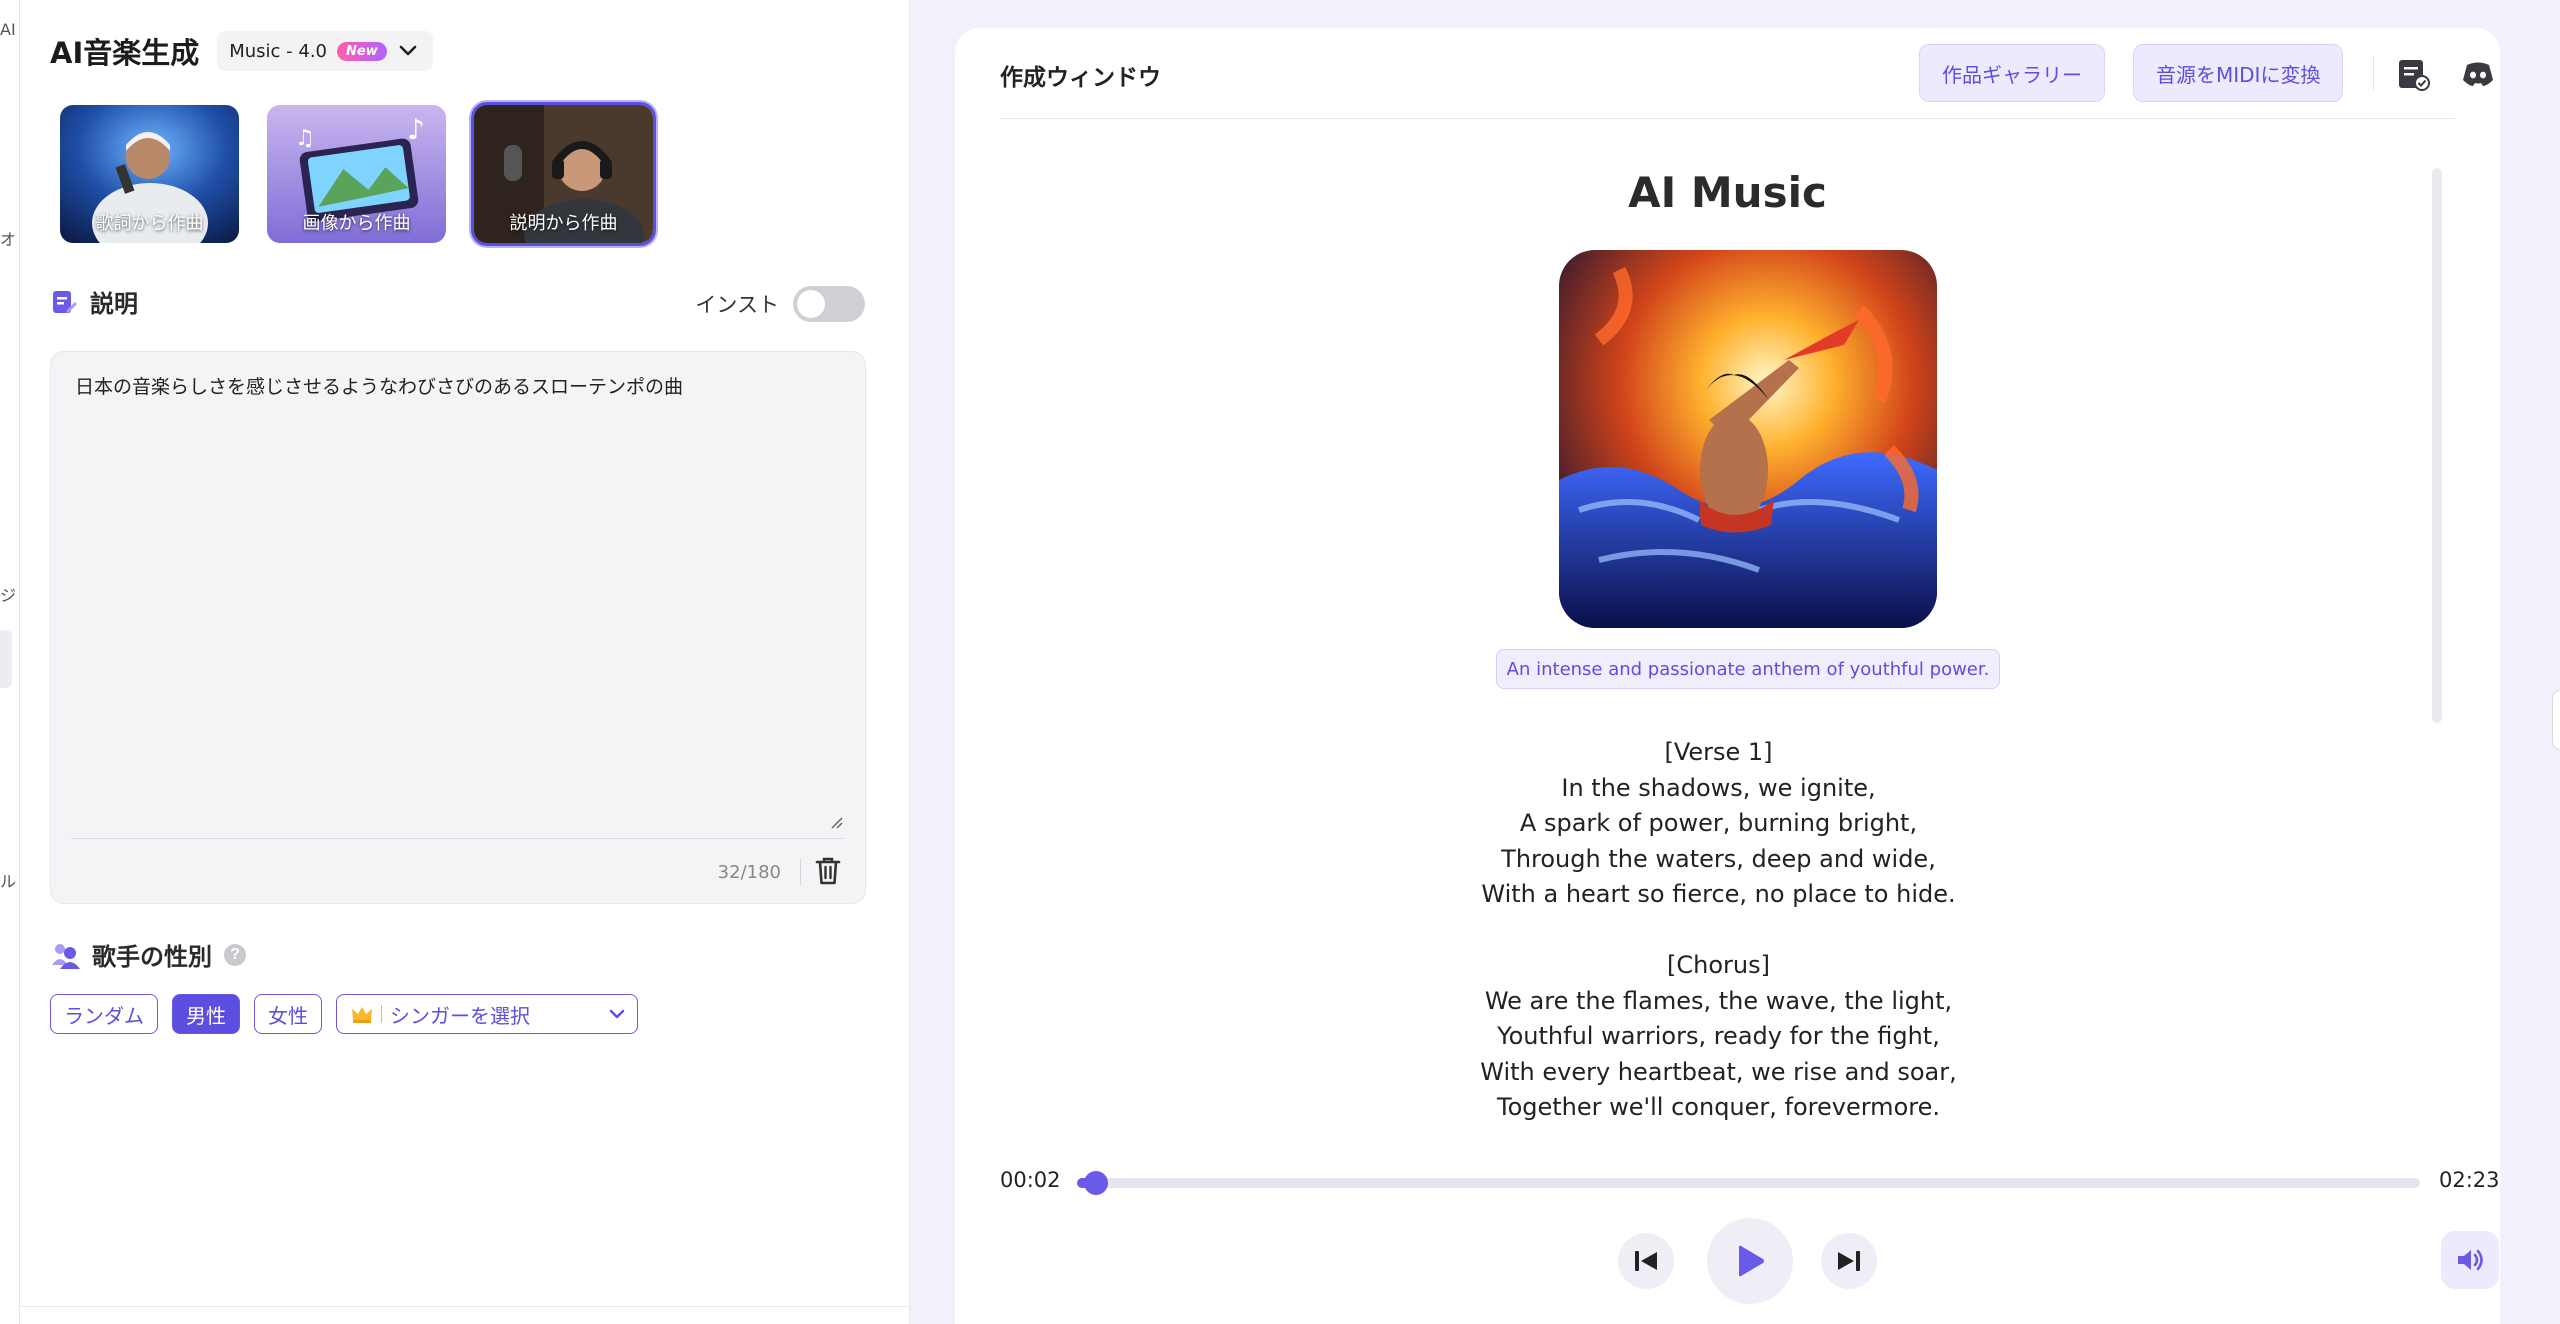 Image resolution: width=2560 pixels, height=1324 pixels. I want to click on lyric-line: Youthful warriors, ready for the fight,, so click(1718, 1036).